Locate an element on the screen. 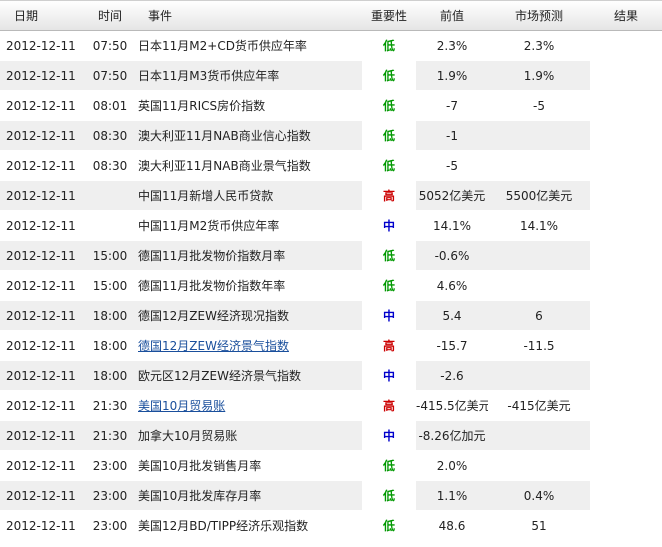 The image size is (662, 547). row-previous: 4.6% is located at coordinates (452, 285).